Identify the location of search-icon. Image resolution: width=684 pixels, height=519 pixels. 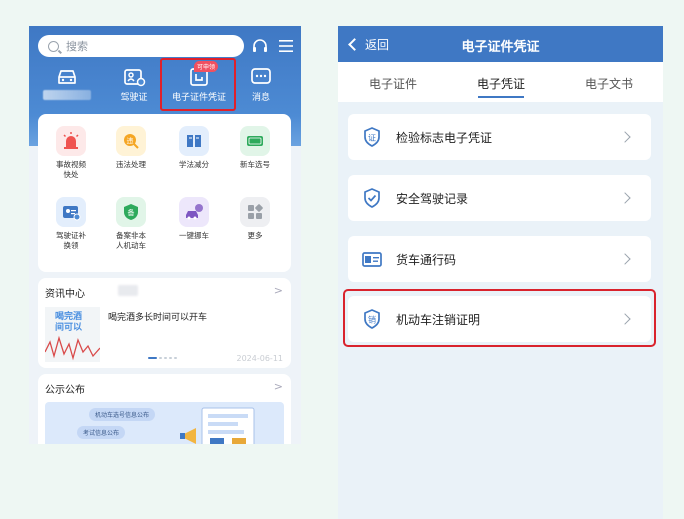
(53, 46).